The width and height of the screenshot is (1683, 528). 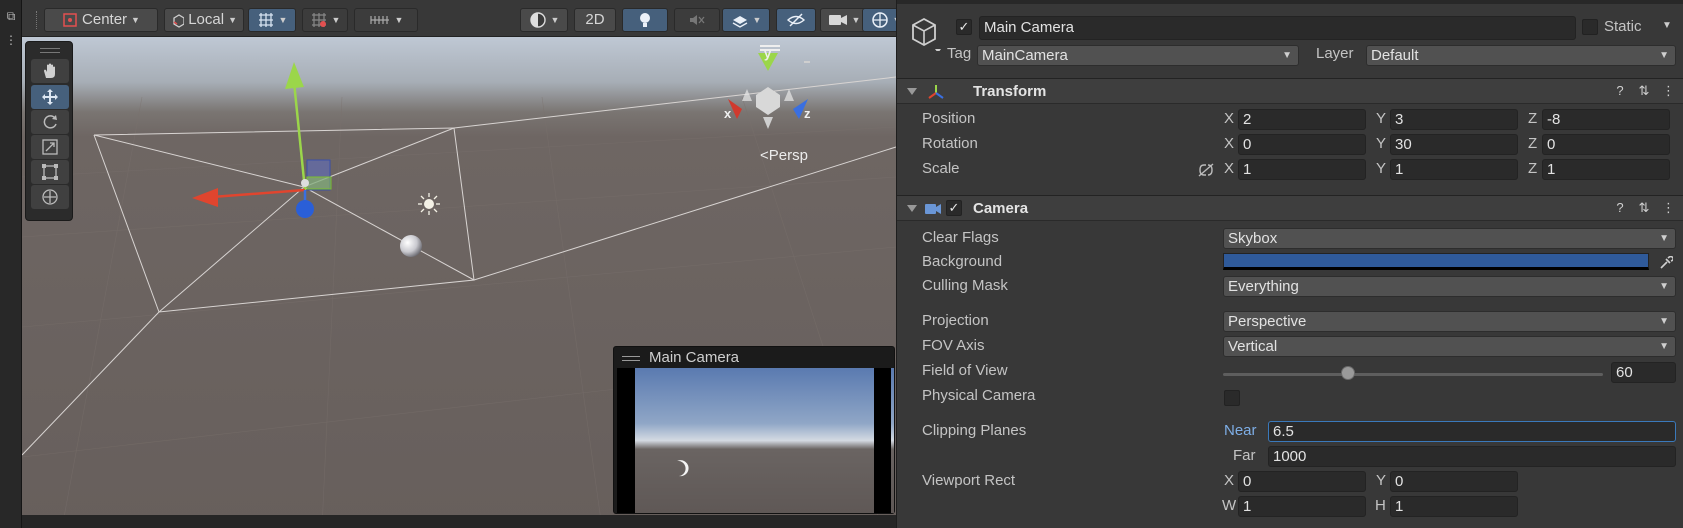 I want to click on chevron-down-icon: ▼, so click(x=1664, y=286).